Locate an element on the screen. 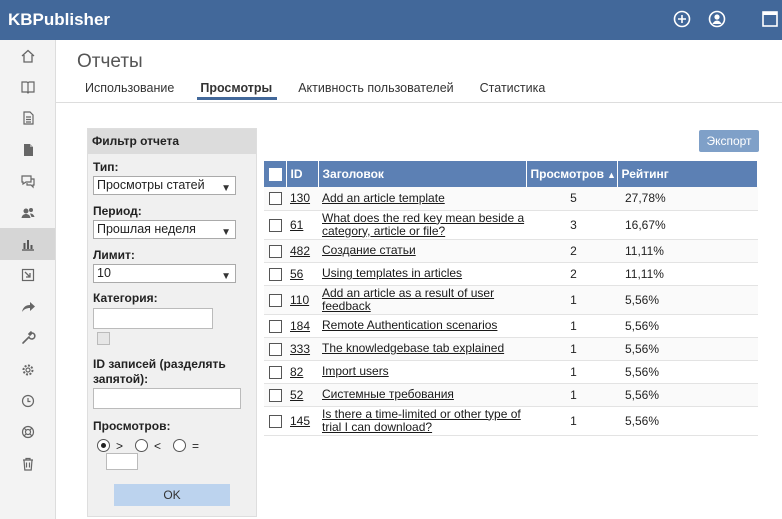 The height and width of the screenshot is (519, 782). views-operator-group: > < = is located at coordinates (148, 445).